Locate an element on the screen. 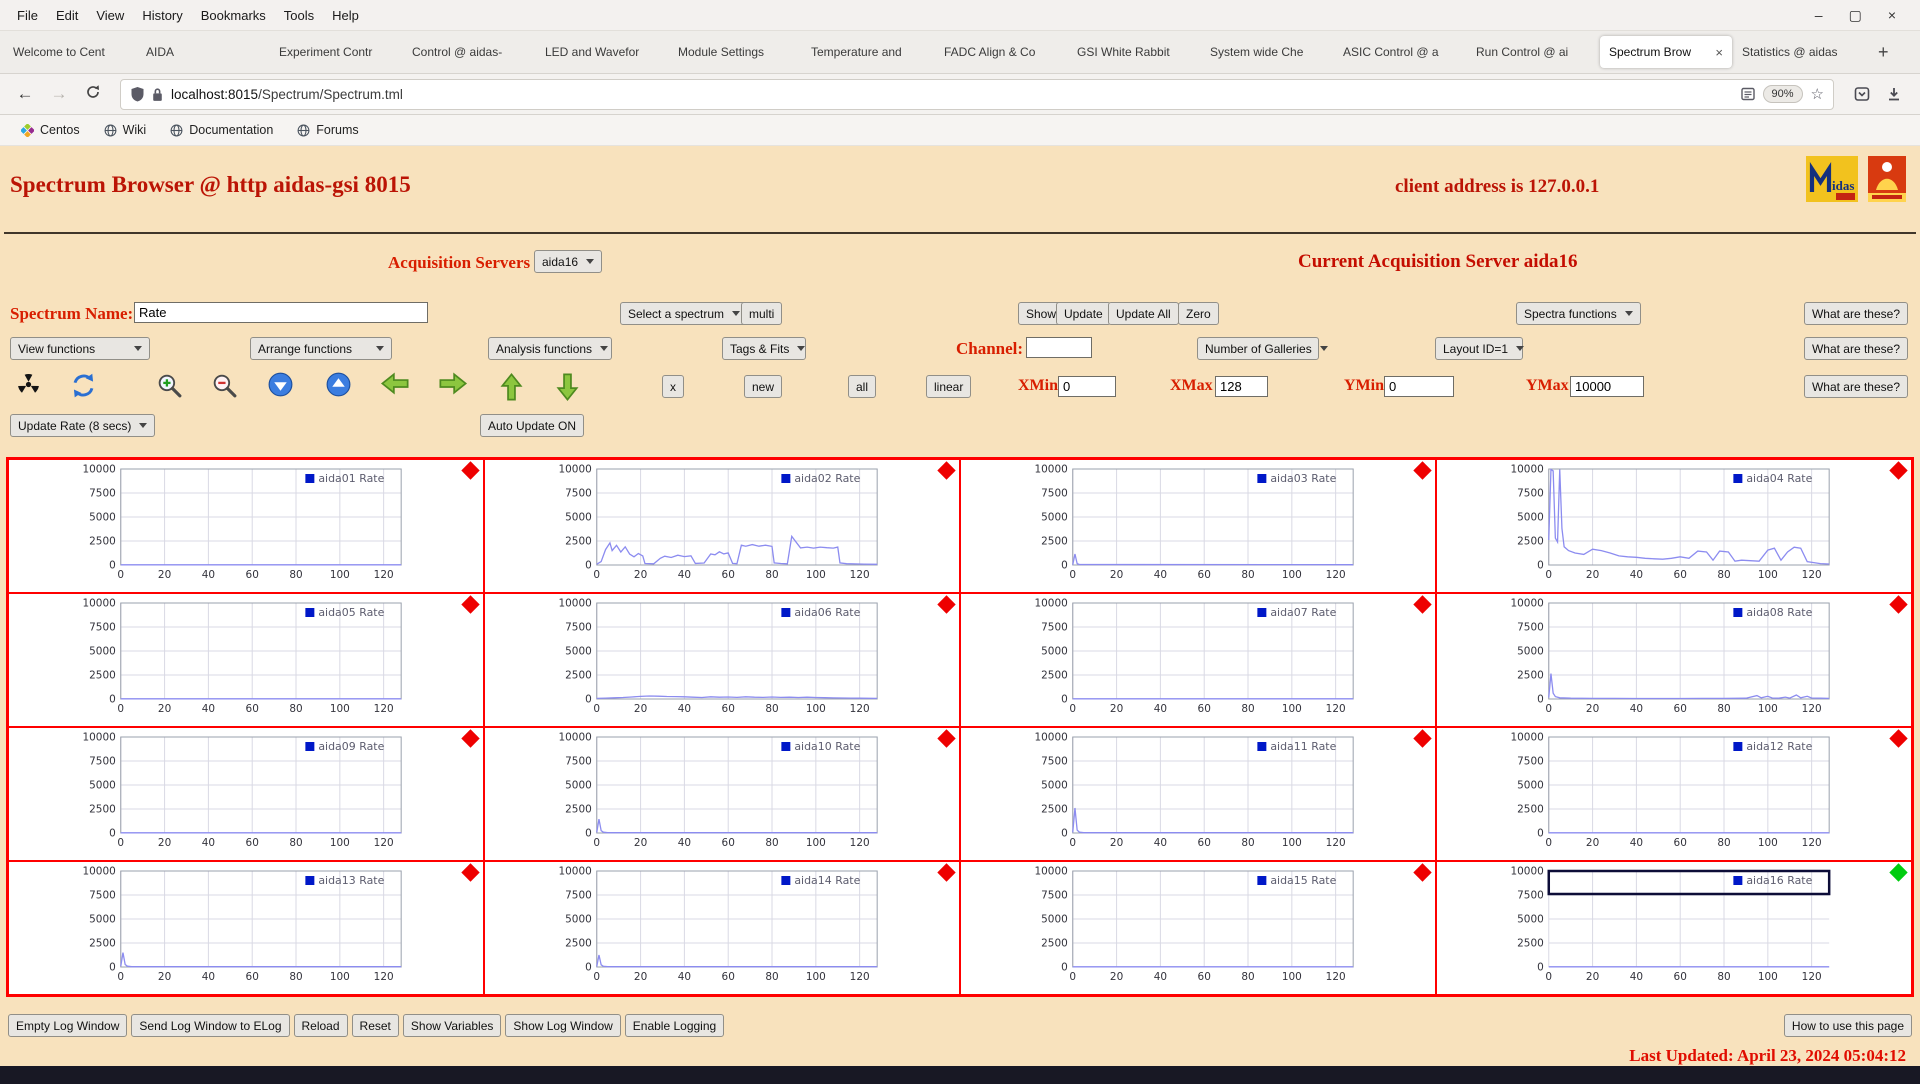 The width and height of the screenshot is (1920, 1084). forward-button: → is located at coordinates (59, 94).